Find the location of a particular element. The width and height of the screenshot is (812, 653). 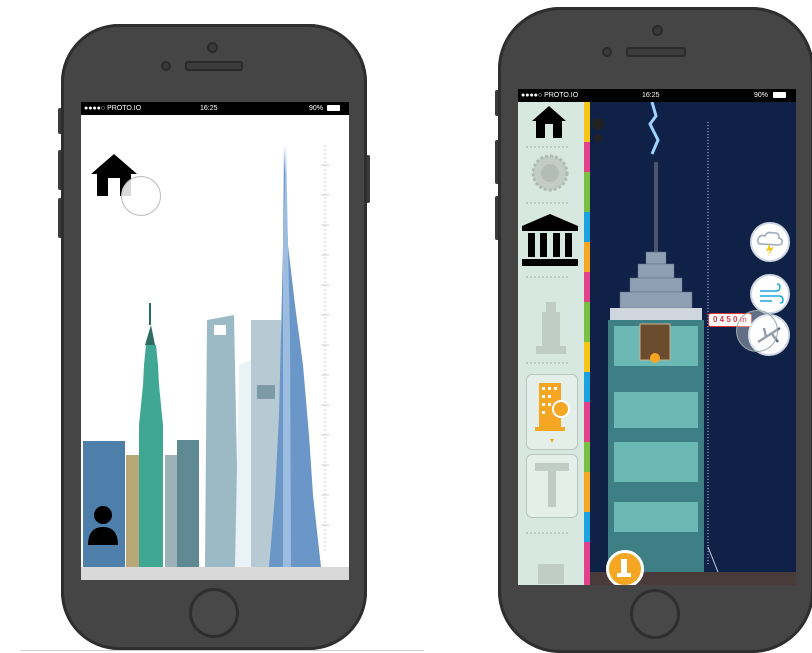

home-icon is located at coordinates (549, 122).